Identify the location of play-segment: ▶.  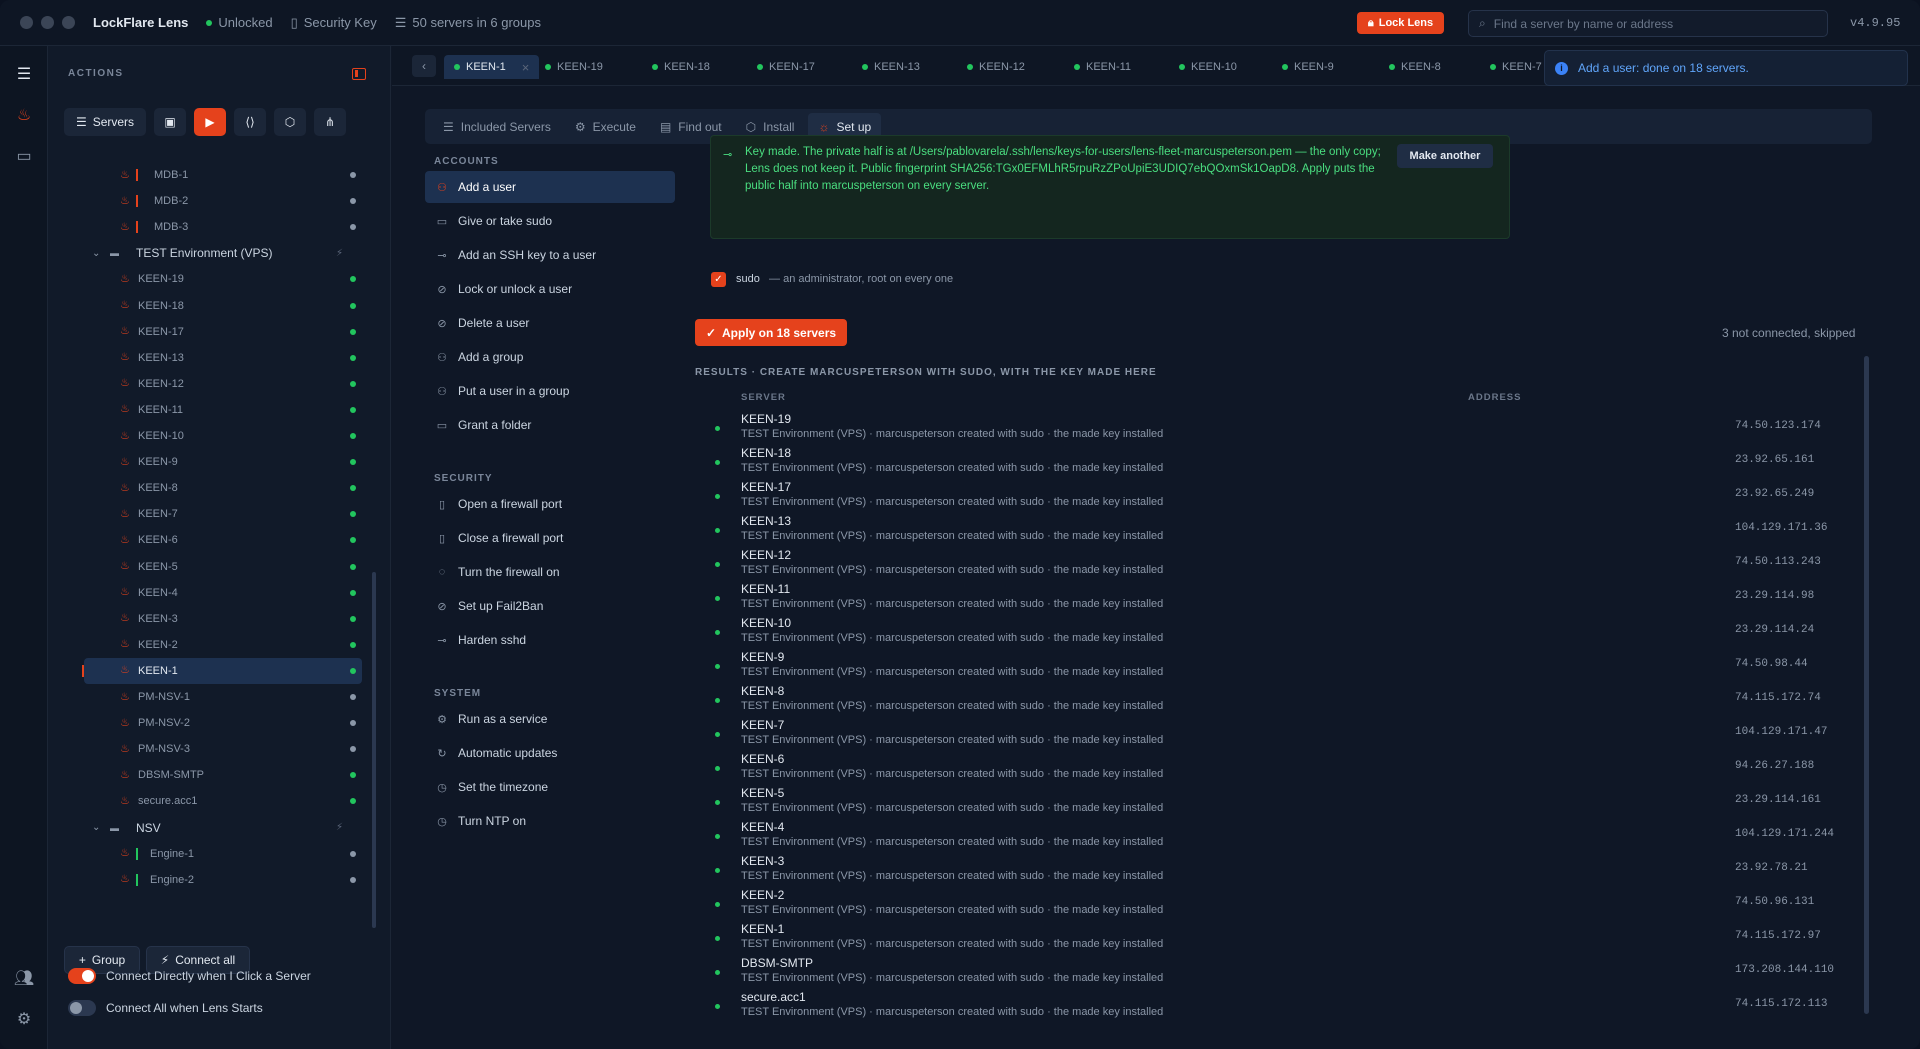
(210, 122).